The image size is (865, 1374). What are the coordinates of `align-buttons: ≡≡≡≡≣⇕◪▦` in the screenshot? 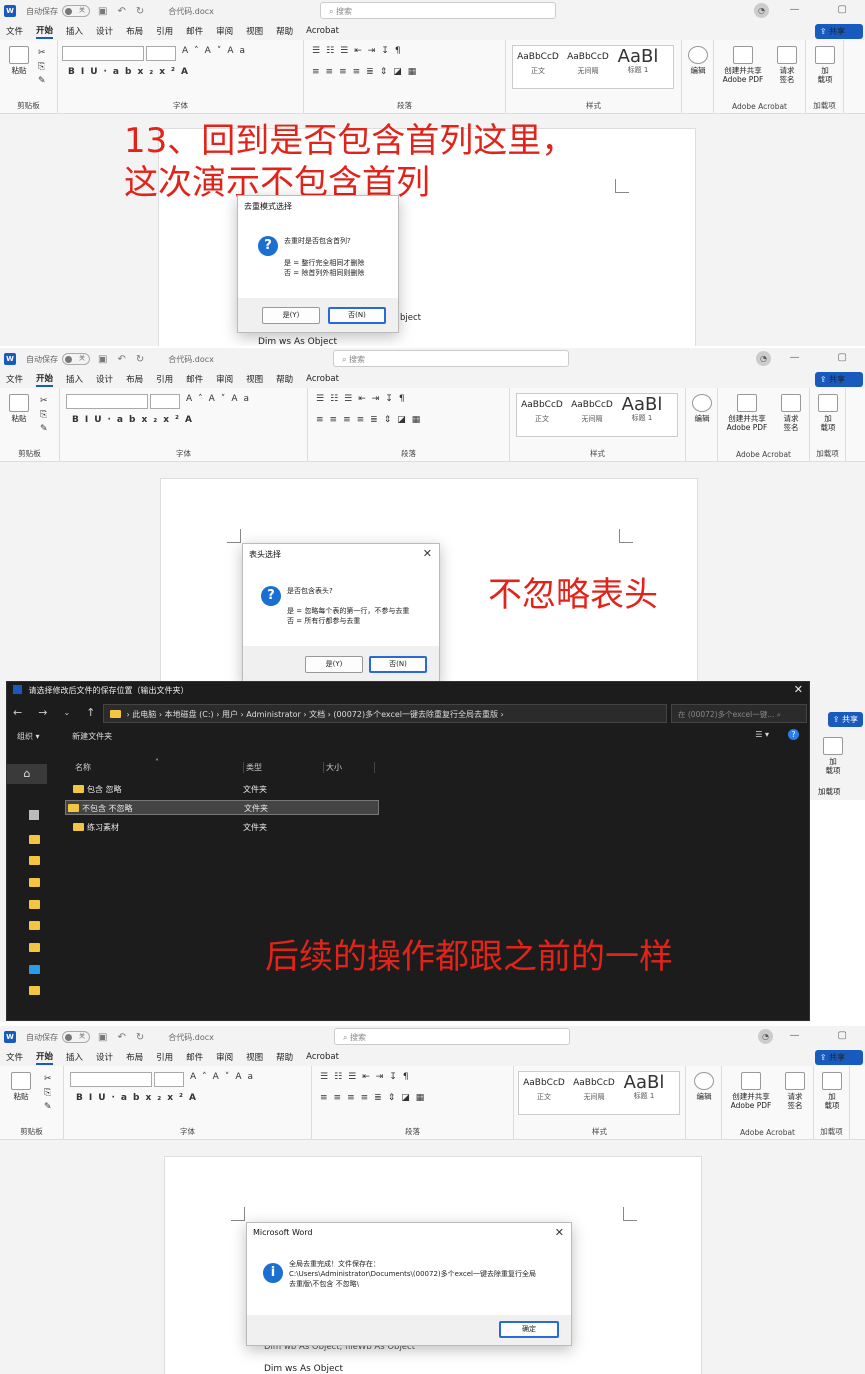 It's located at (367, 72).